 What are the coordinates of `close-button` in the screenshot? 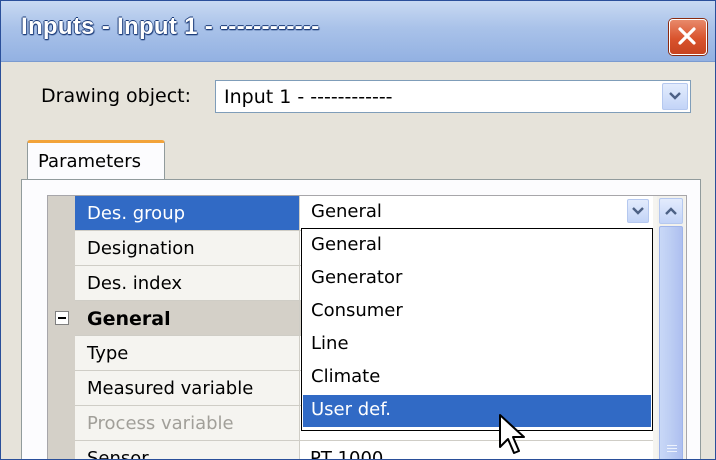 It's located at (688, 37).